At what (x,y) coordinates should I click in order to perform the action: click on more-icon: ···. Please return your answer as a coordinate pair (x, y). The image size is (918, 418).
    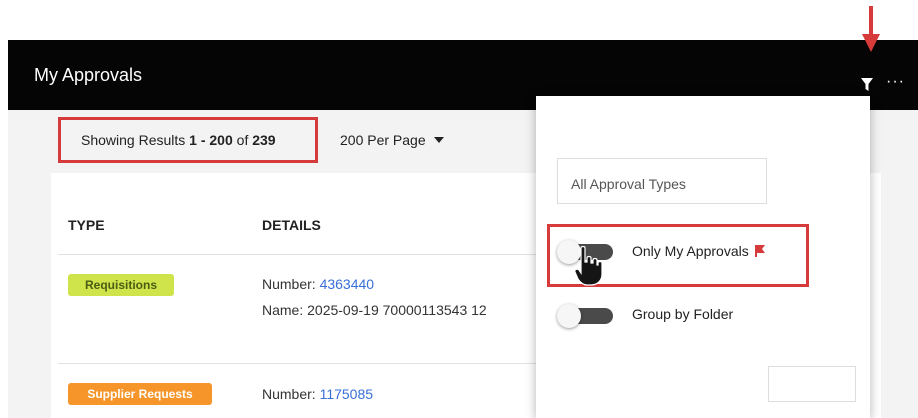
    Looking at the image, I should click on (895, 82).